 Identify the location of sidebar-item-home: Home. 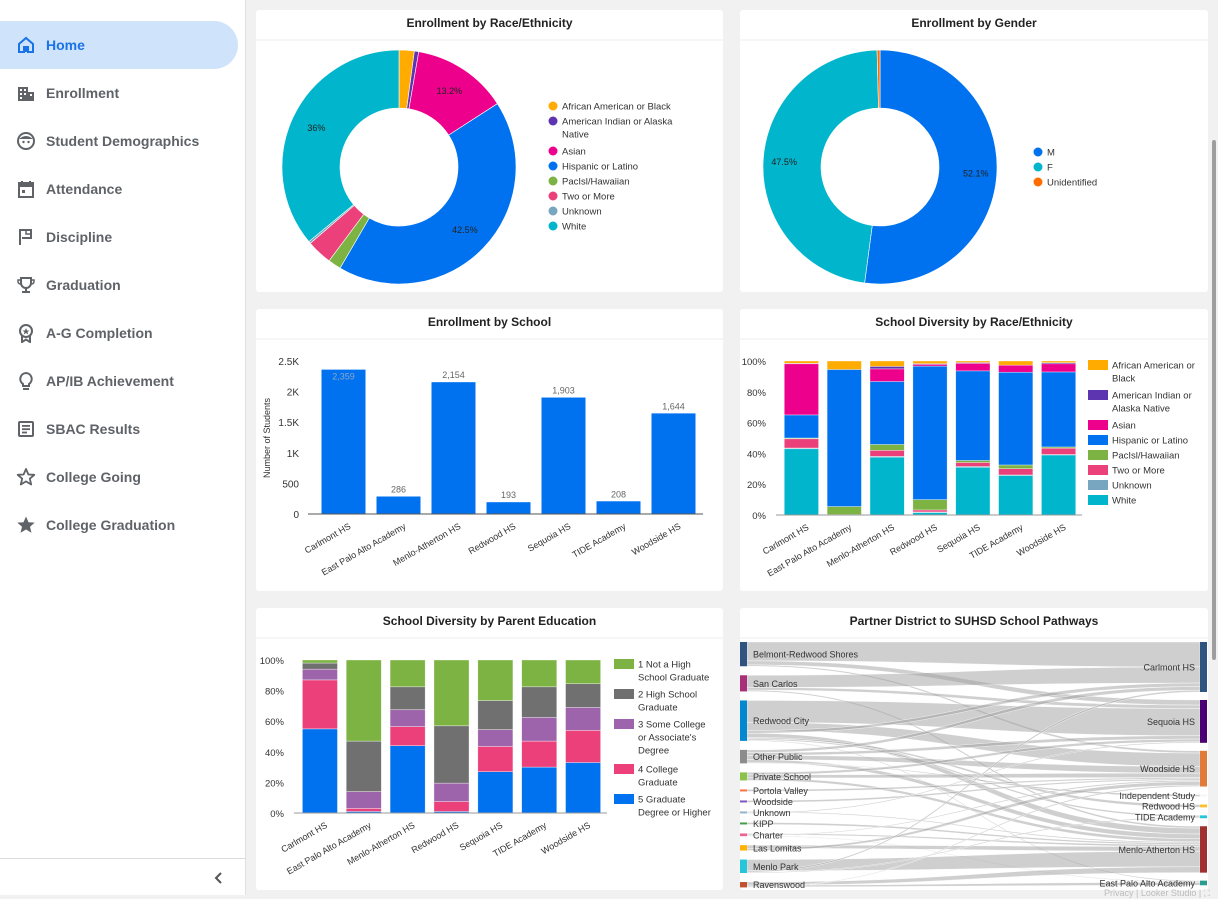
(119, 45).